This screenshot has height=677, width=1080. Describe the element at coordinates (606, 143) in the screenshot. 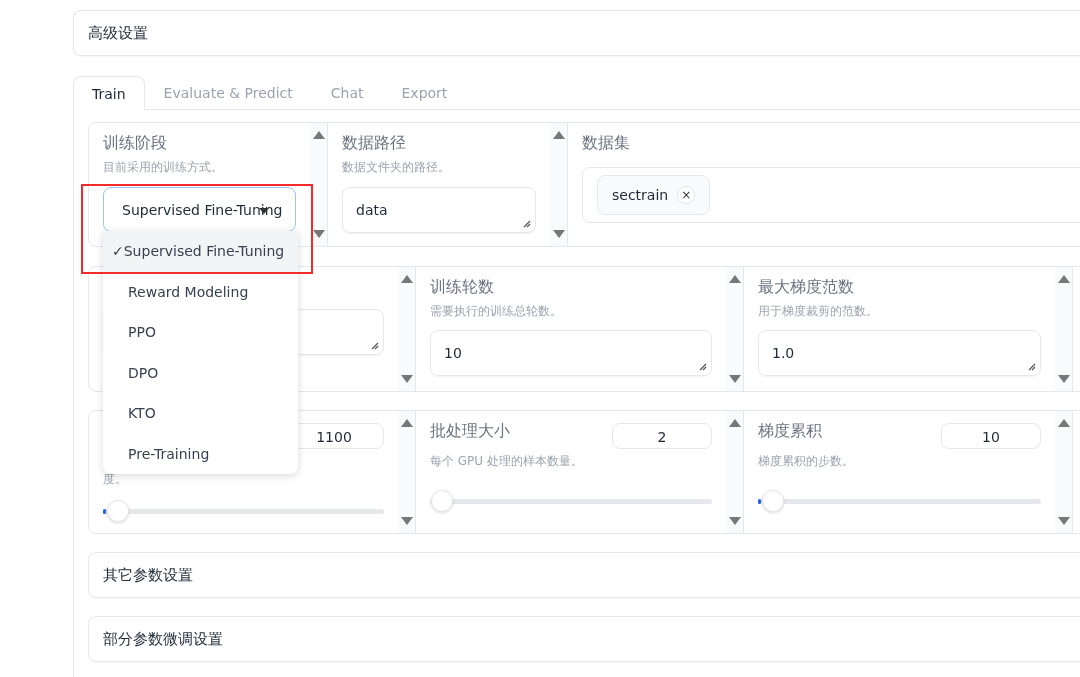

I see `field-label: 数据集` at that location.